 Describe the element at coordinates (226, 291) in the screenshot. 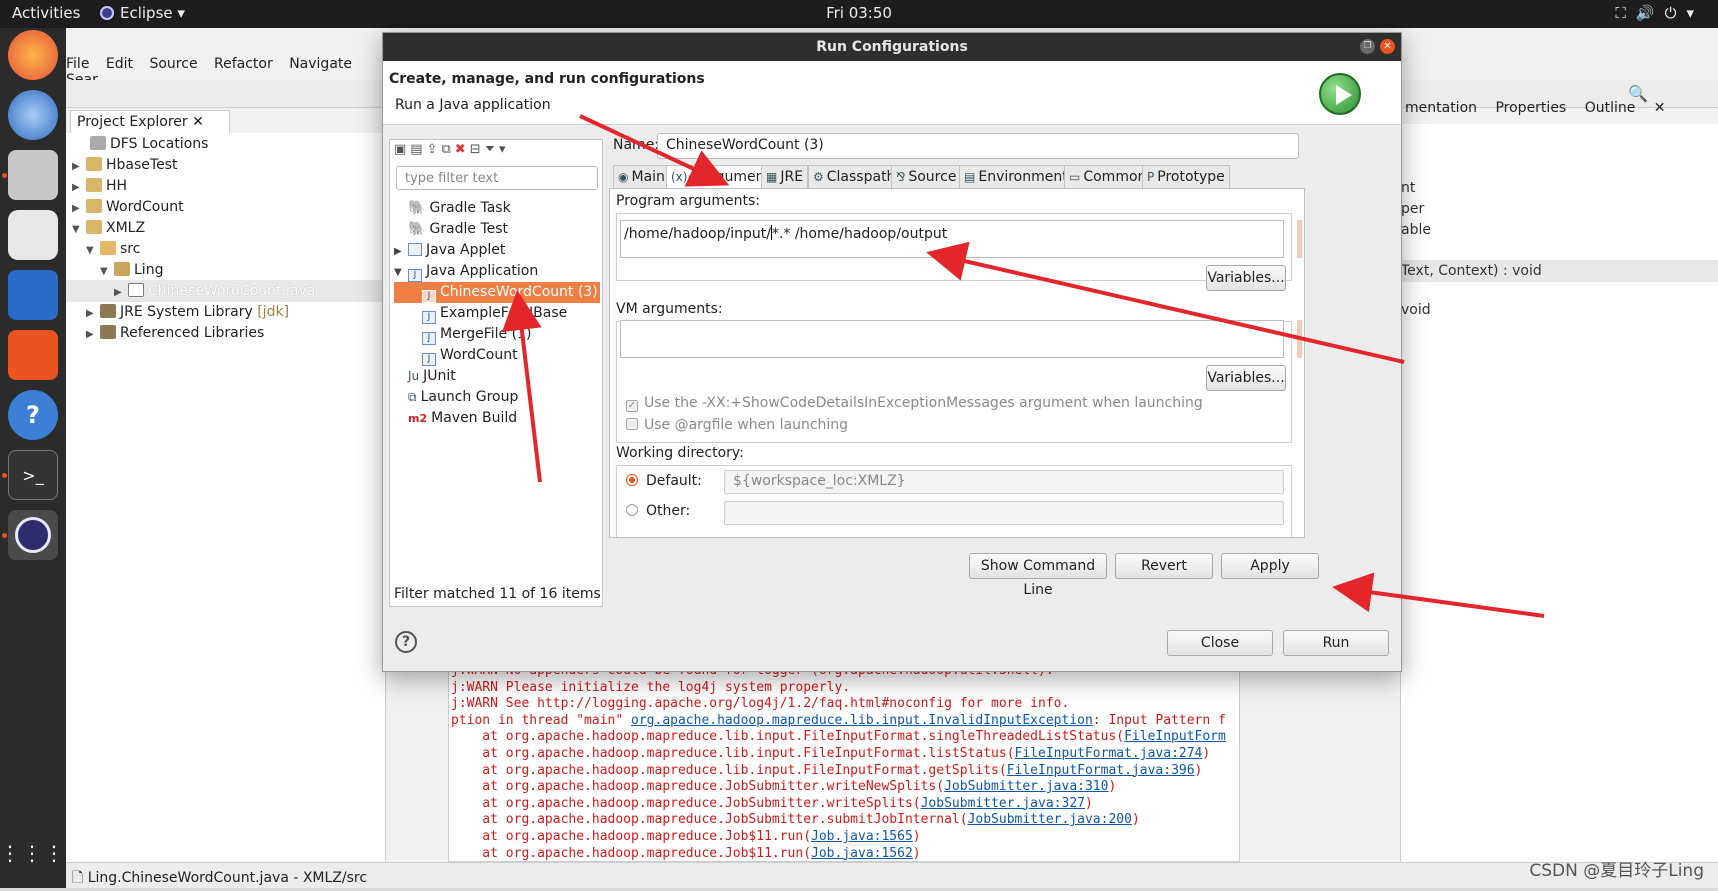

I see `tree-item: ▶ ChineseWordCount.java` at that location.